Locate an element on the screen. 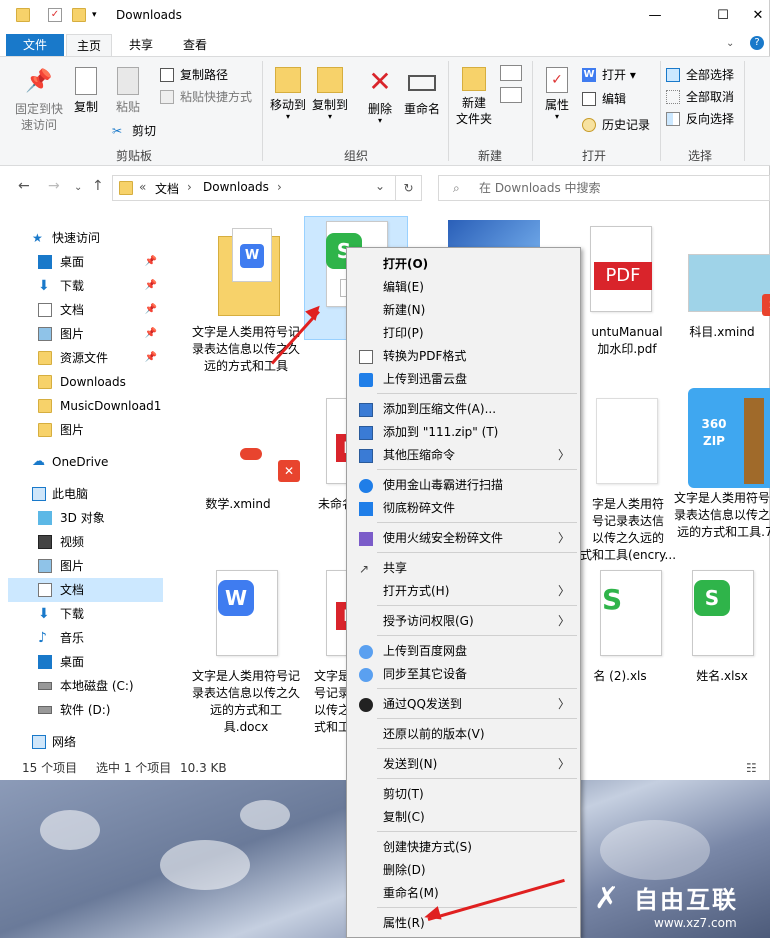  history-button: 历史记录 is located at coordinates (616, 125).